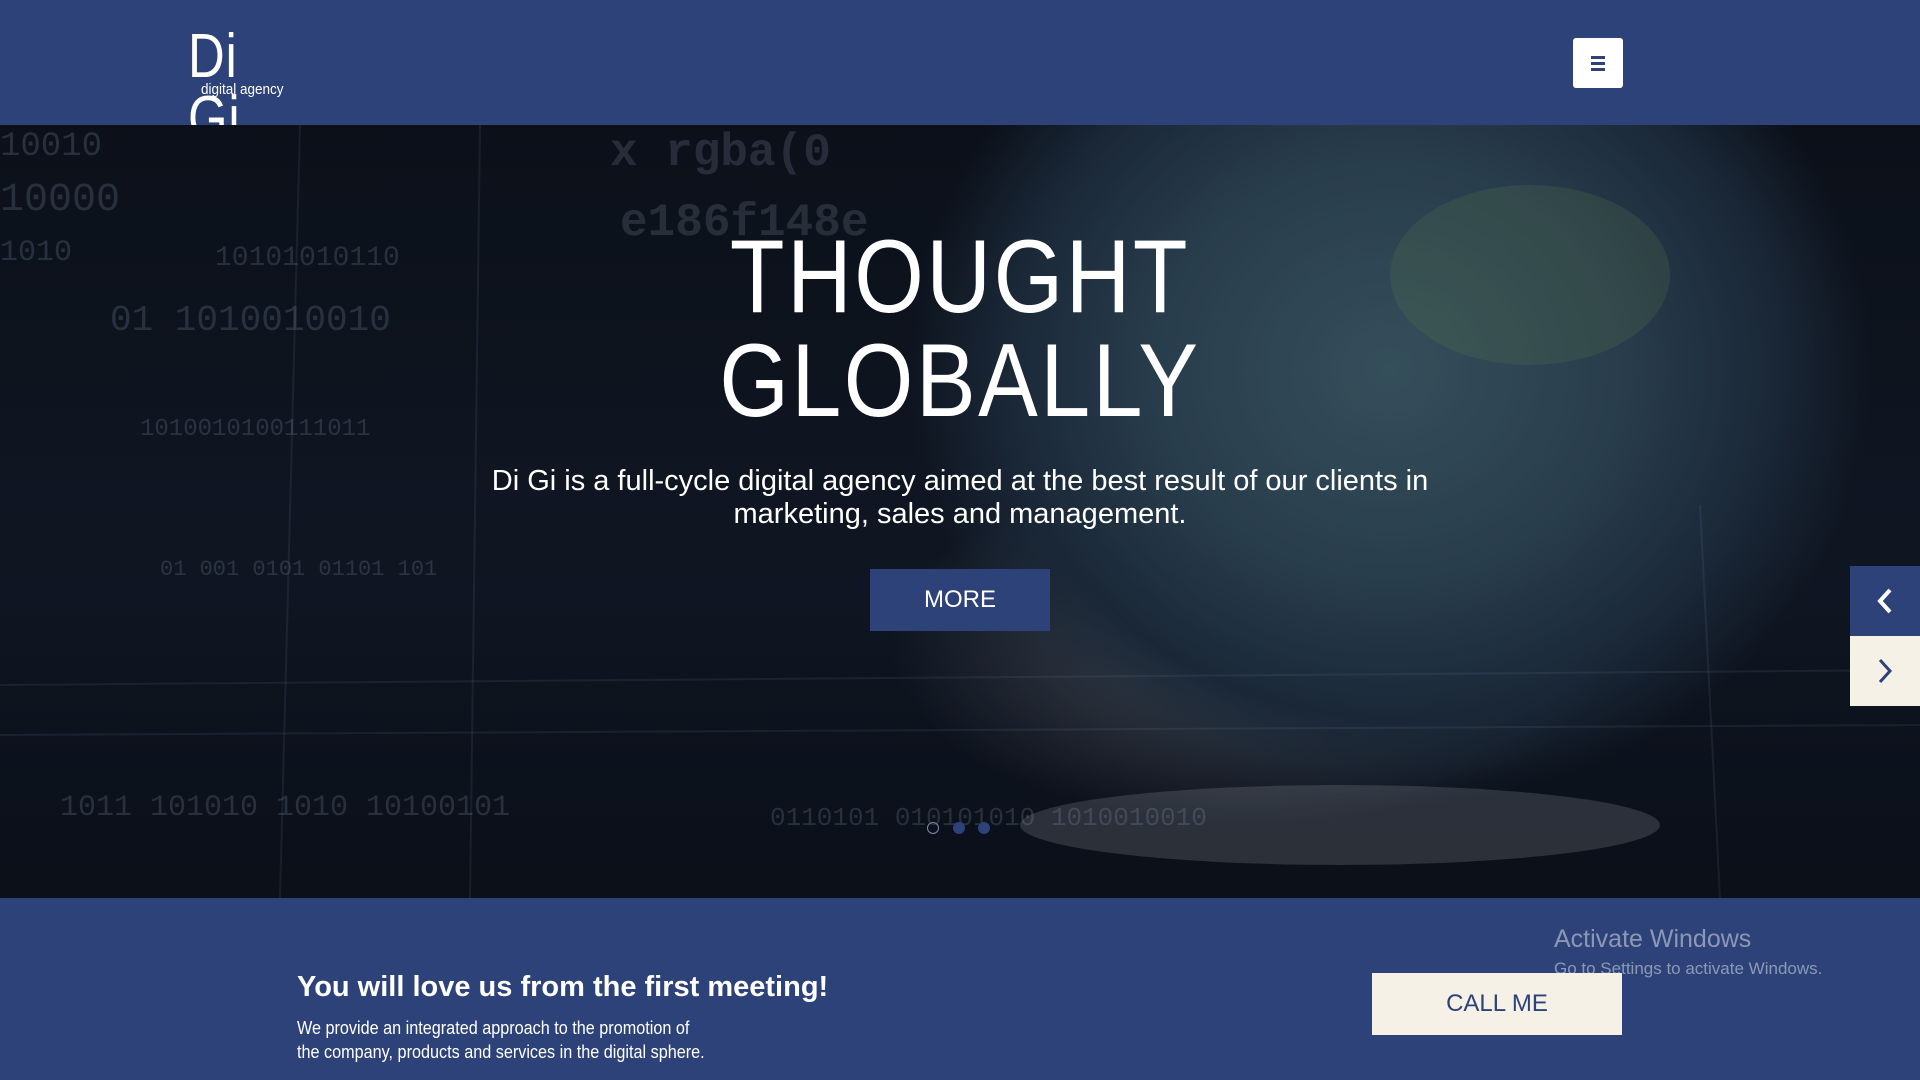 The image size is (1920, 1080). I want to click on slider-next-button, so click(1885, 671).